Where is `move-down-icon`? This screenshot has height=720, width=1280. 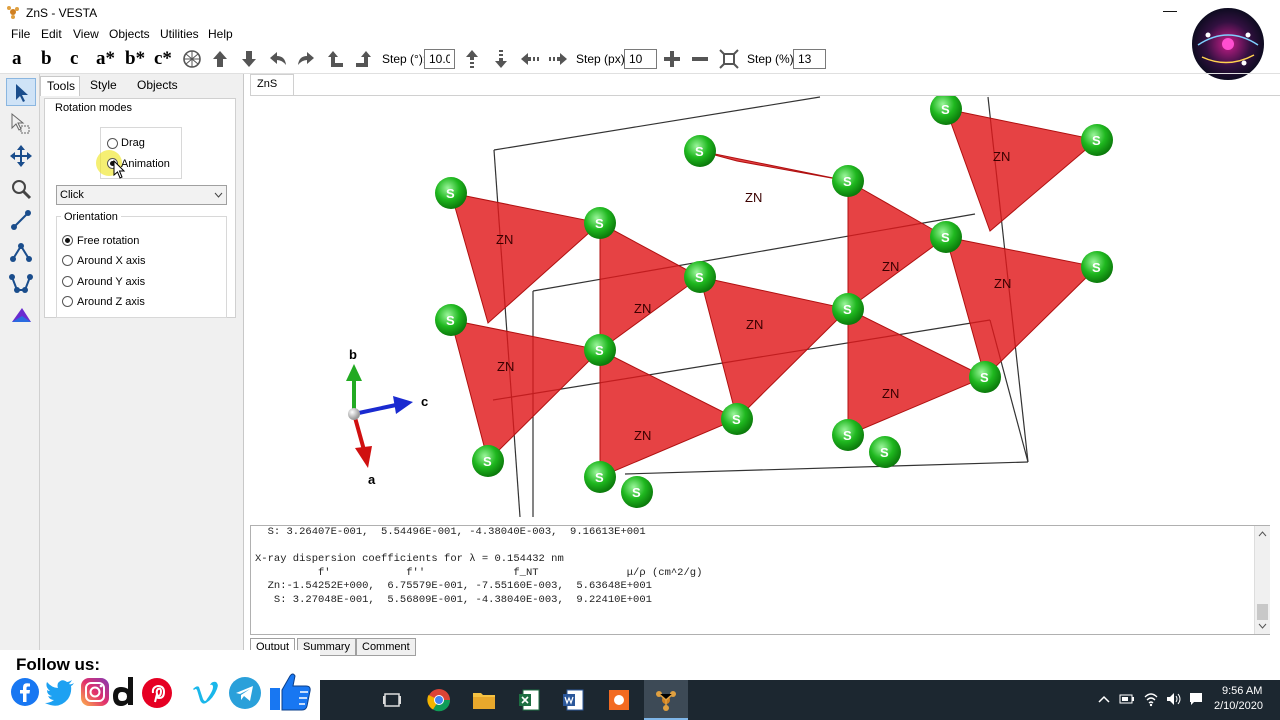
move-down-icon is located at coordinates (501, 59).